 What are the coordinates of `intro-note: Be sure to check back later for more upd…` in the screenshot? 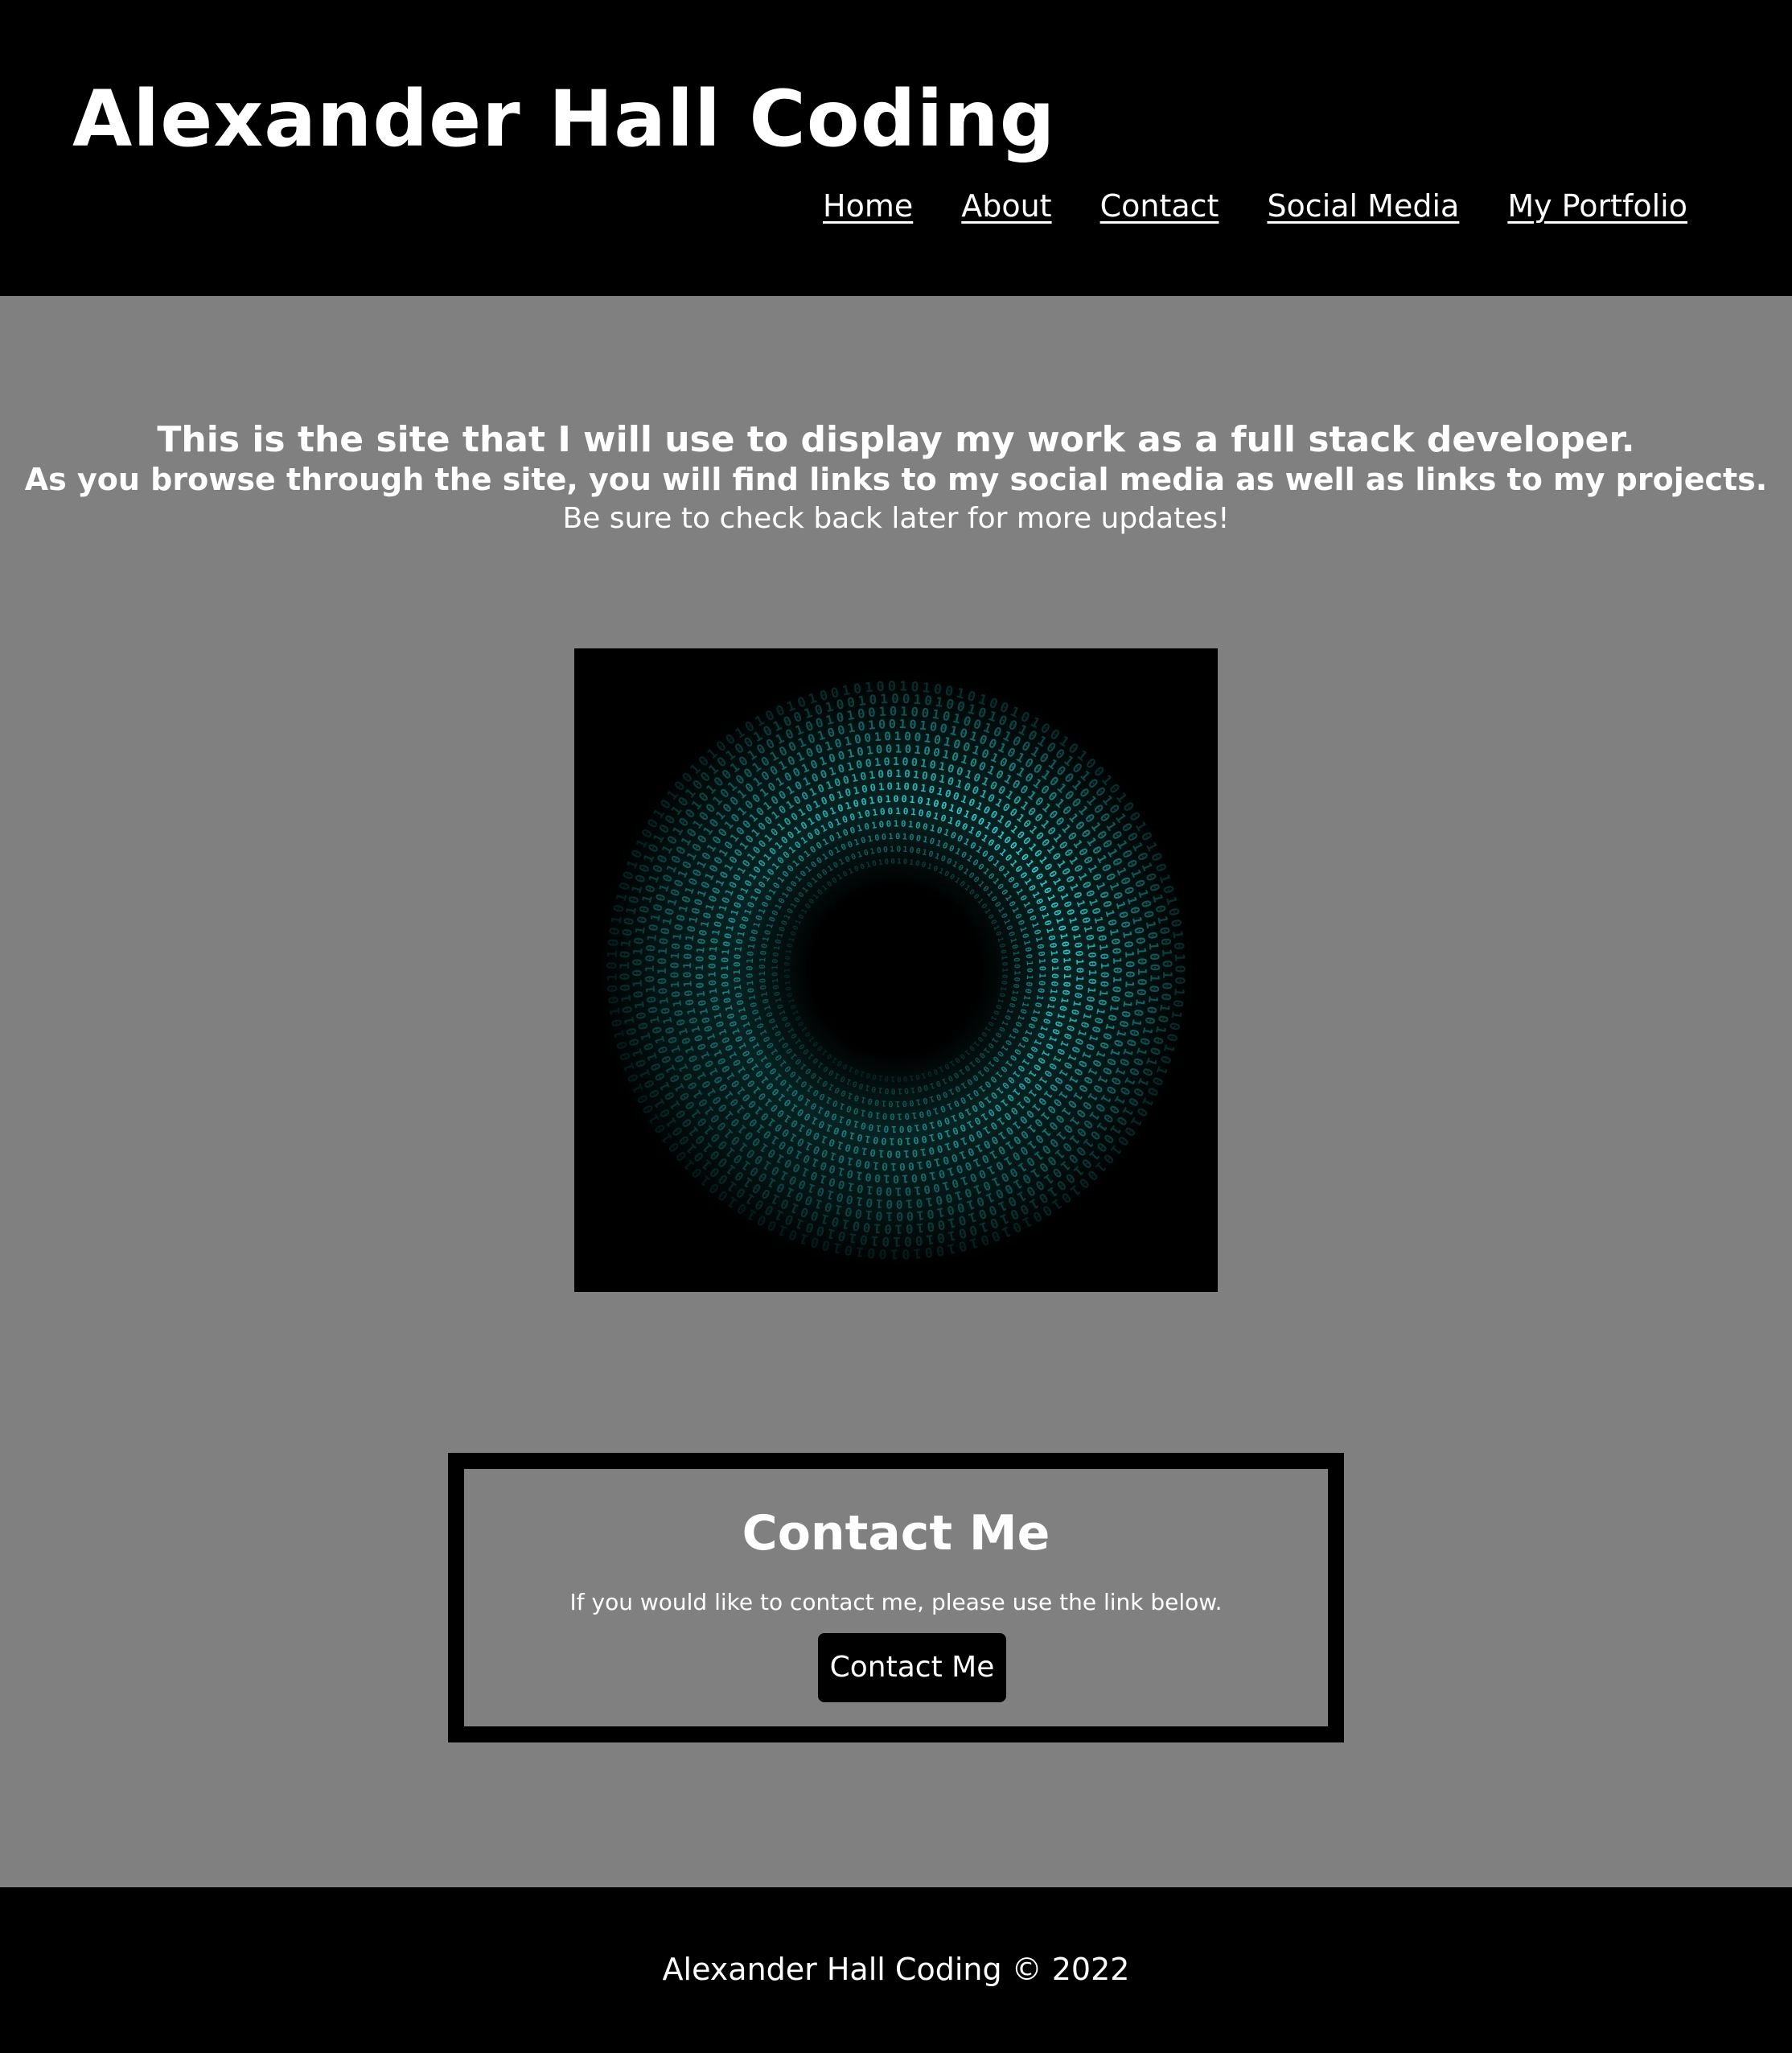 It's located at (896, 518).